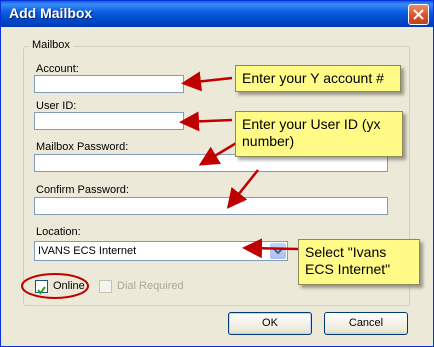 The image size is (434, 347). I want to click on arrow-to-account-field, so click(207, 81).